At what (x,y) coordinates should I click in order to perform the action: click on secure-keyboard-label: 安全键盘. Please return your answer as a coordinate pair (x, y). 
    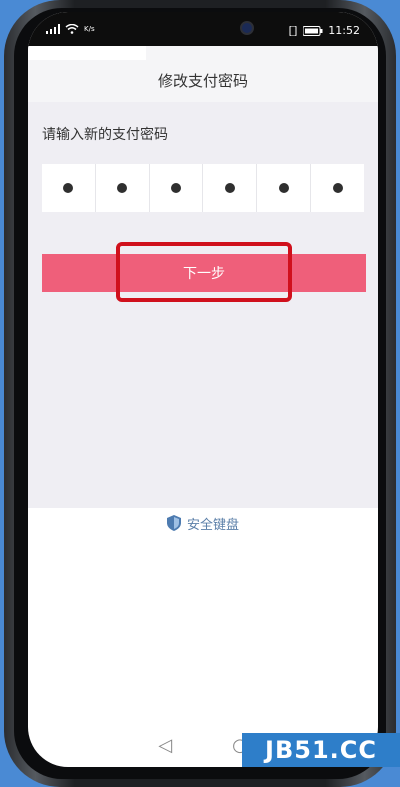
    Looking at the image, I should click on (203, 523).